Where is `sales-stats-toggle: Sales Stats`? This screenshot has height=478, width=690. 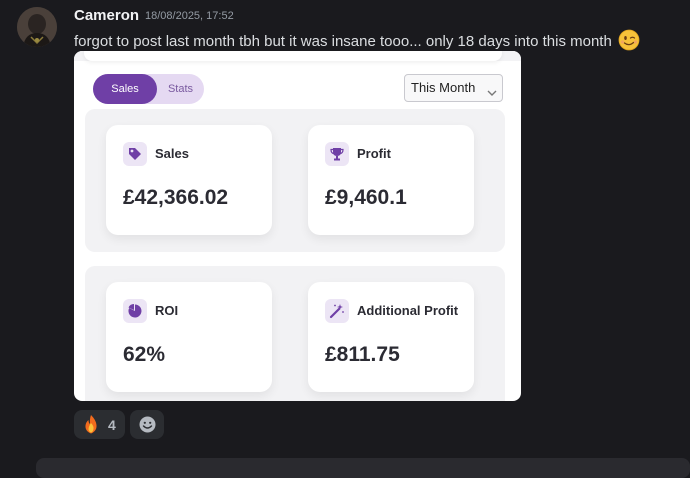
sales-stats-toggle: Sales Stats is located at coordinates (148, 89).